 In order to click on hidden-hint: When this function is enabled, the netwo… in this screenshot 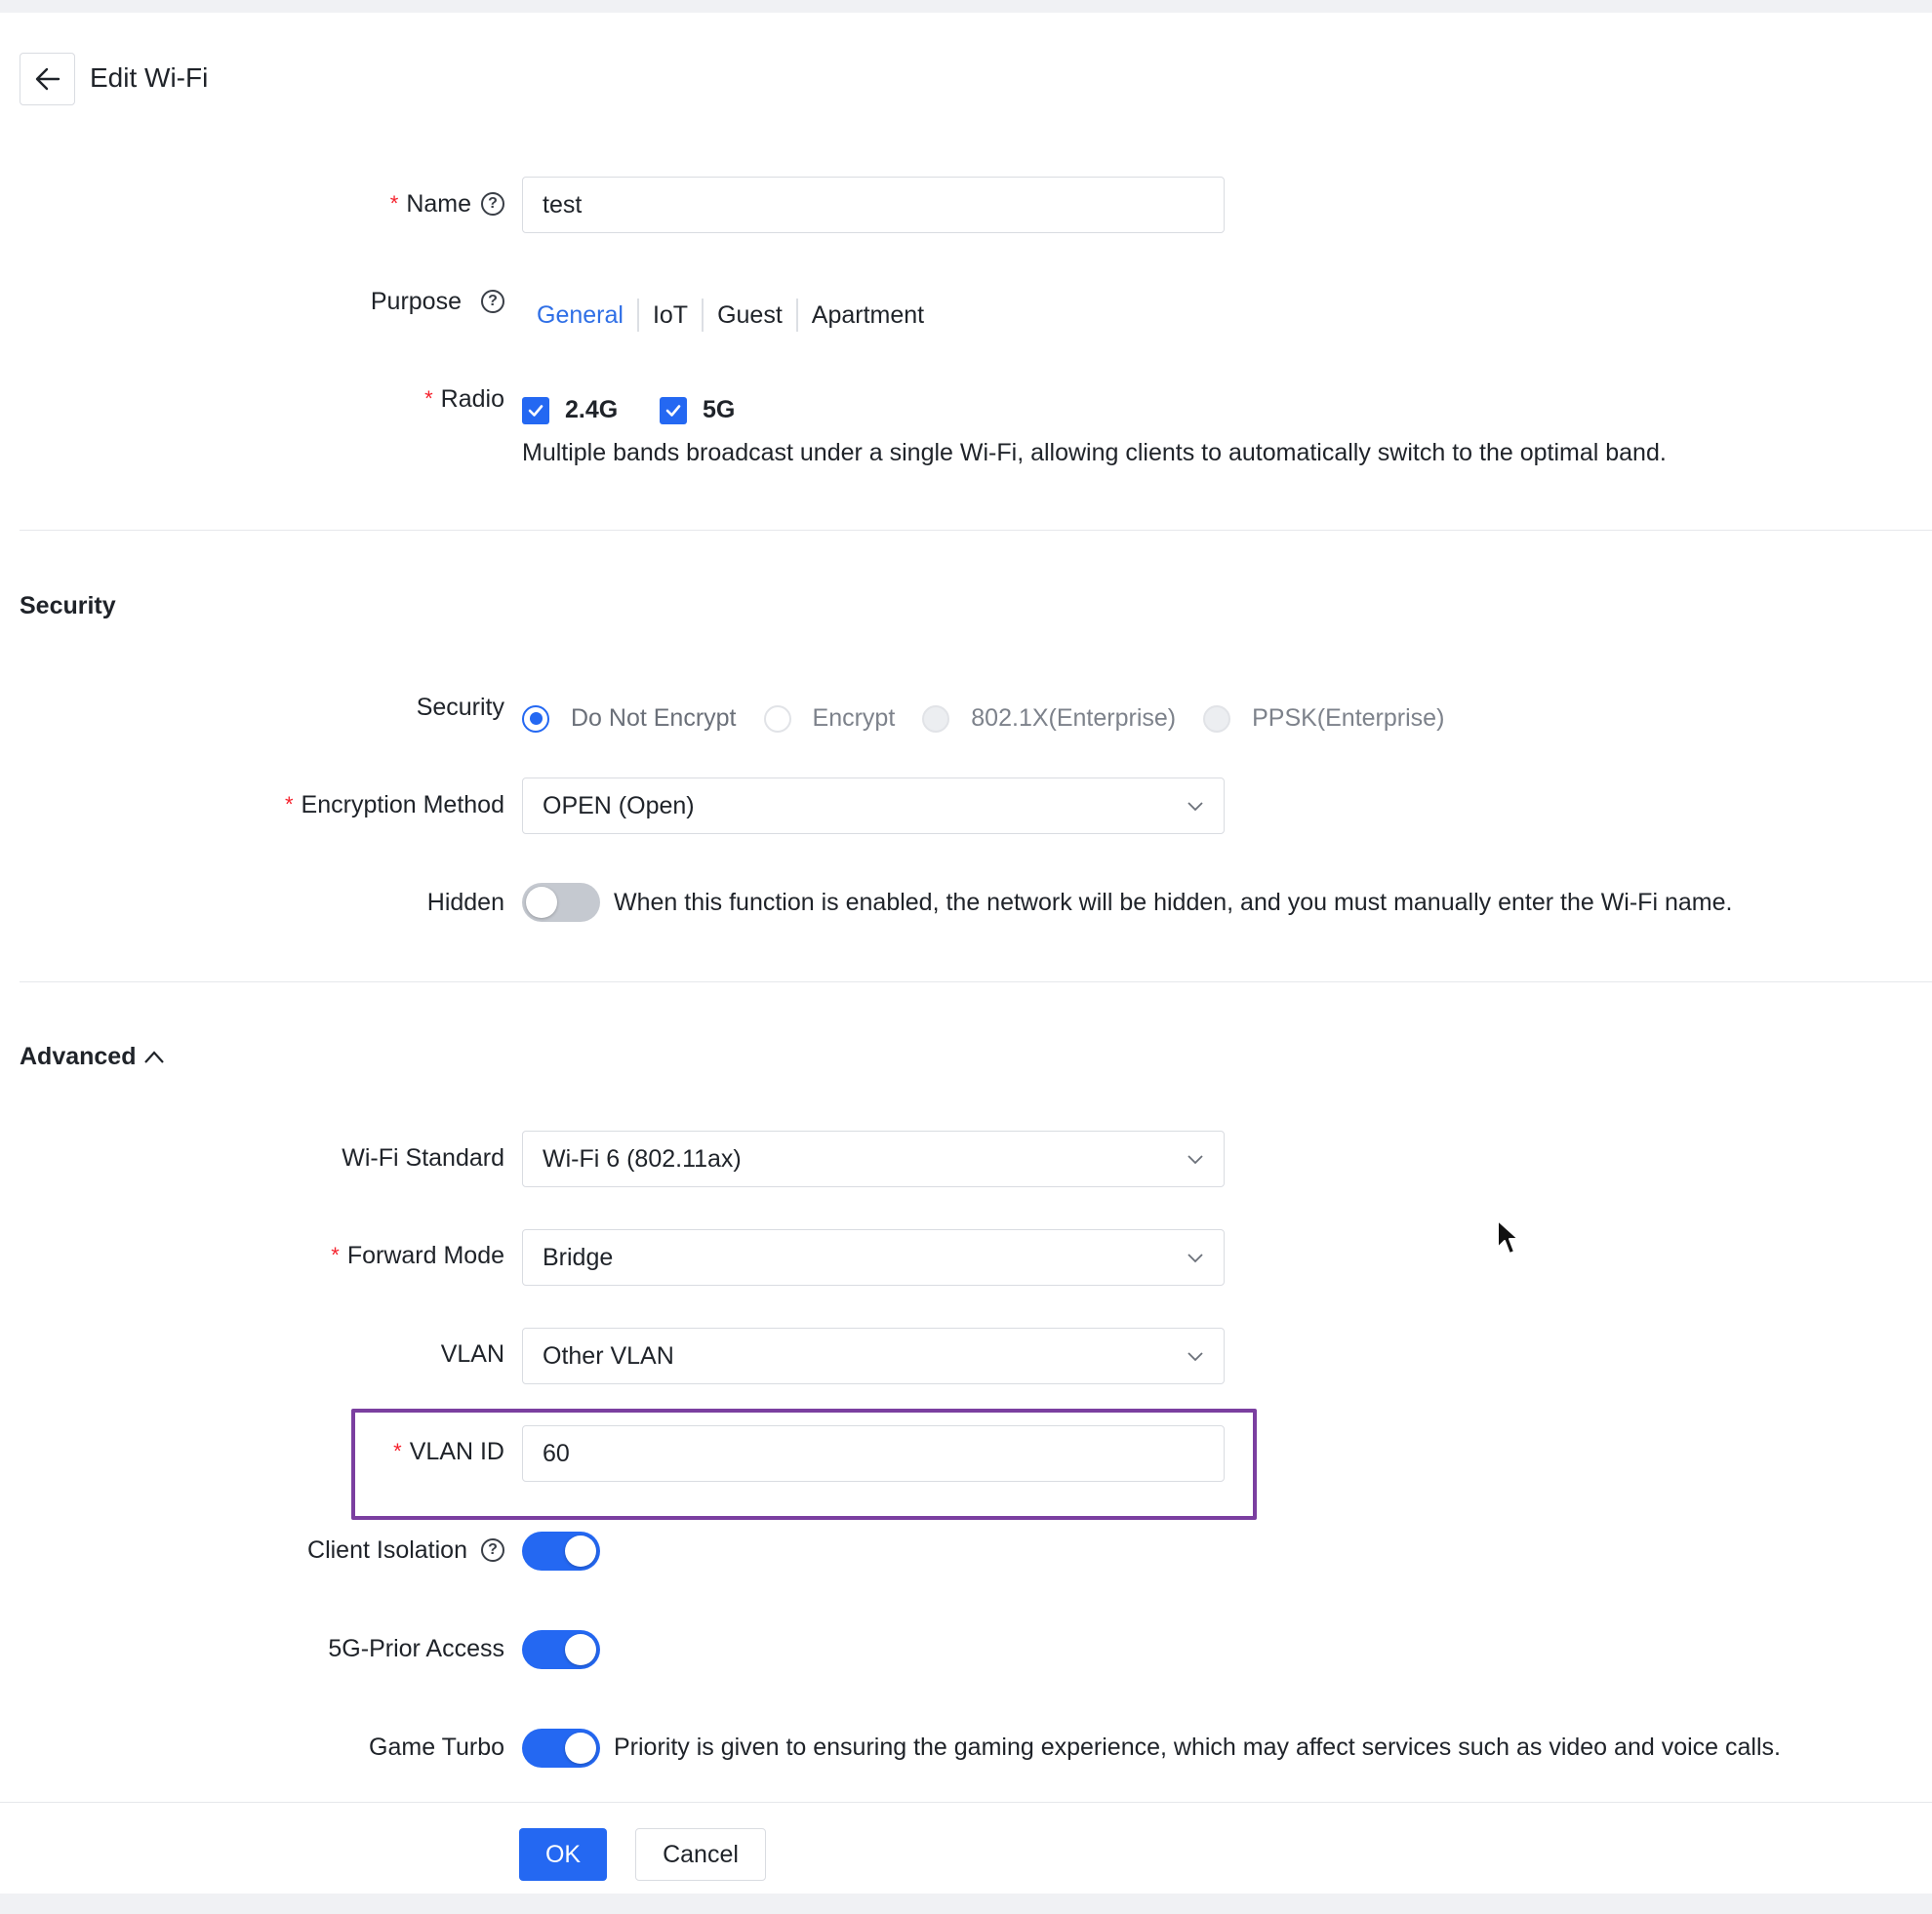, I will do `click(1173, 902)`.